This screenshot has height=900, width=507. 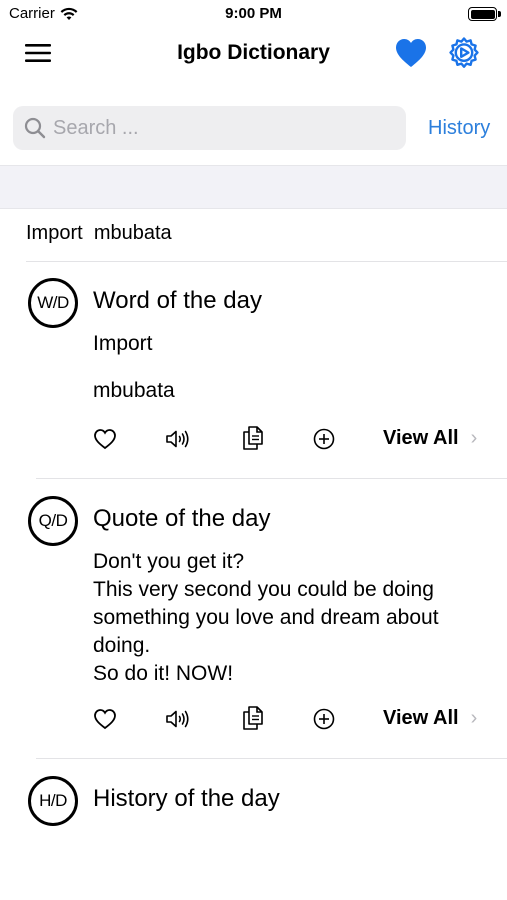 I want to click on nav-bar: Igbo Dictionary, so click(x=253, y=53).